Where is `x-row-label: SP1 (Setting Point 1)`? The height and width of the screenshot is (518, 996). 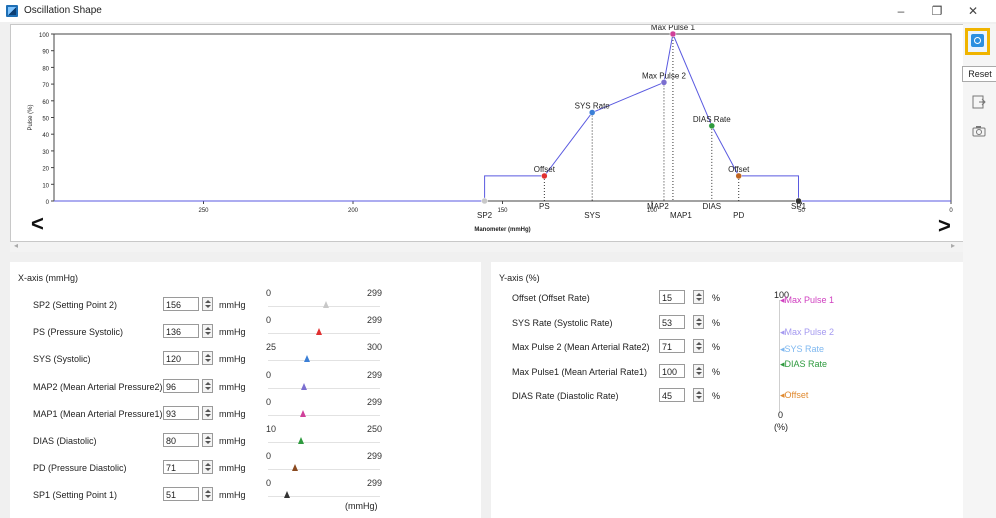 x-row-label: SP1 (Setting Point 1) is located at coordinates (75, 495).